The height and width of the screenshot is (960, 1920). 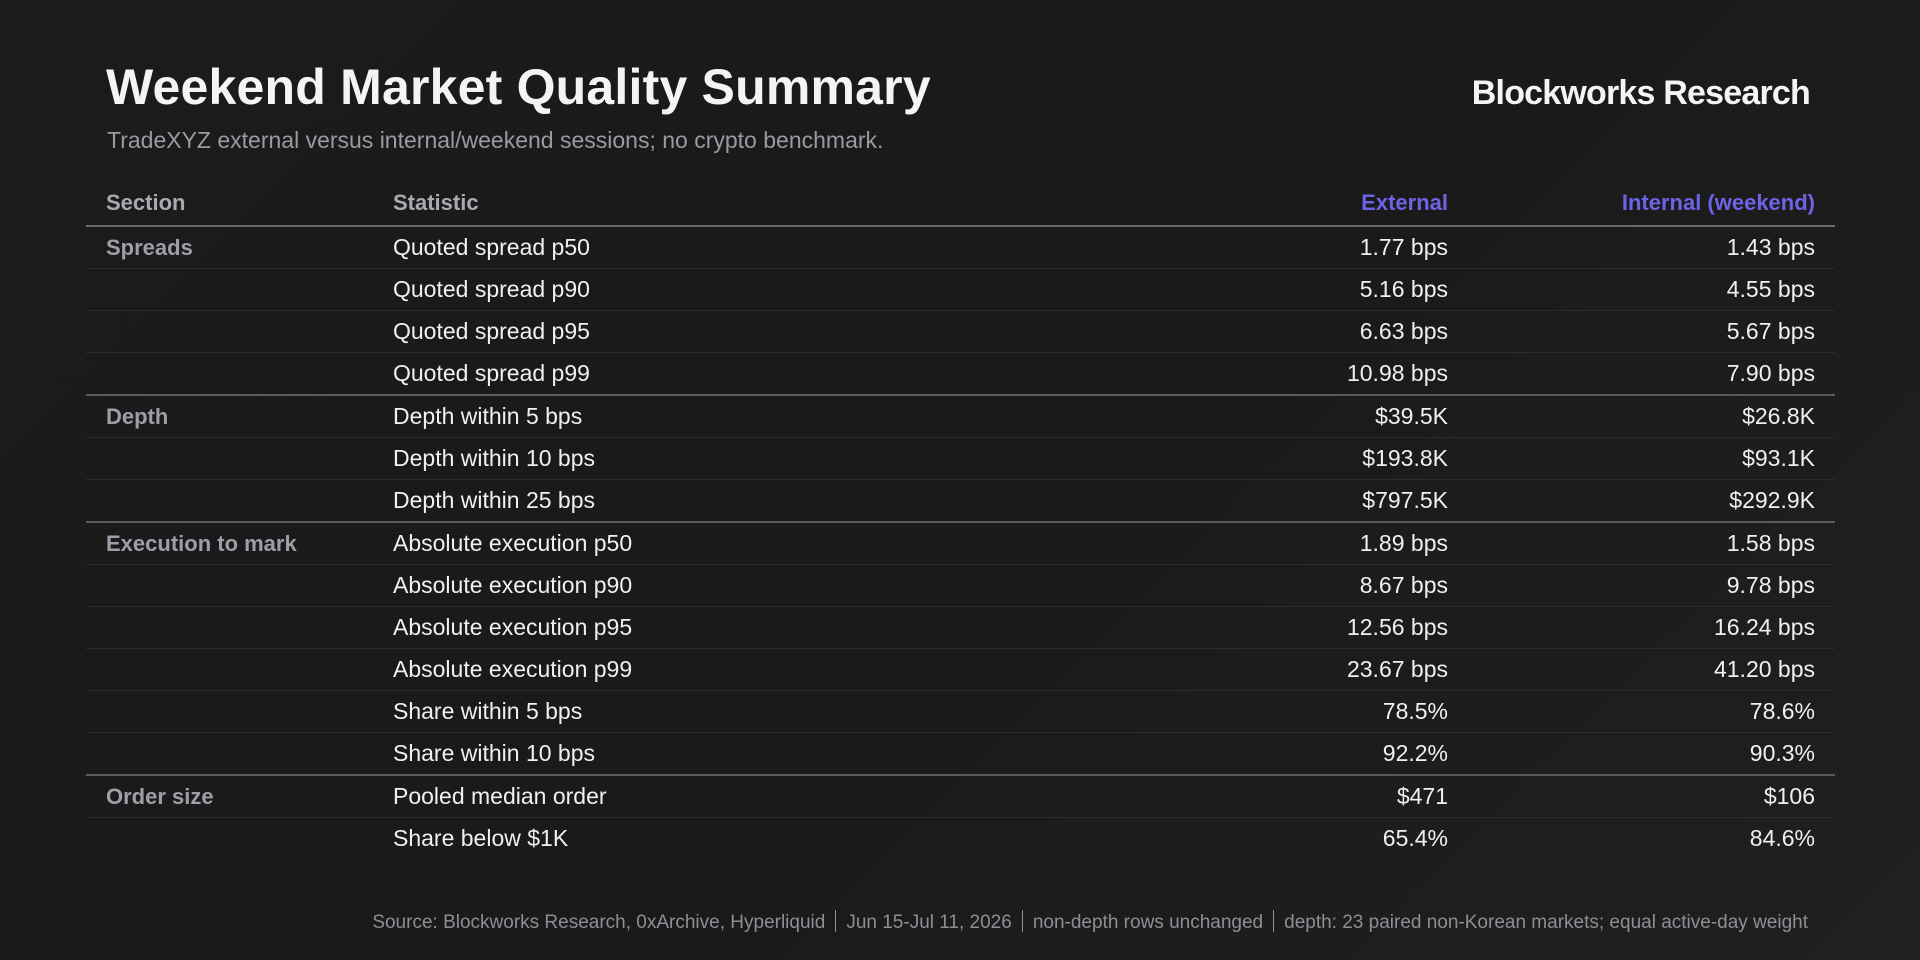 What do you see at coordinates (229, 796) in the screenshot?
I see `section-cell: Order size` at bounding box center [229, 796].